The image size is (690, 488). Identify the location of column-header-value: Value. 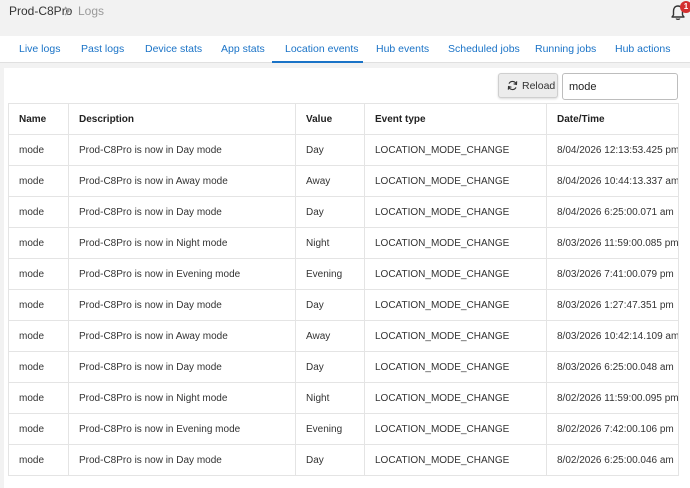
(330, 119).